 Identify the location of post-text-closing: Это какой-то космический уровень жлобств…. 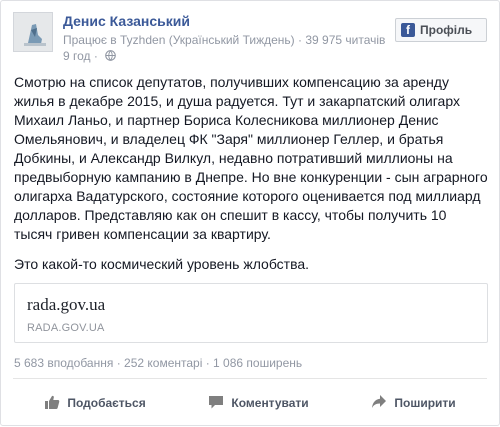
(162, 264).